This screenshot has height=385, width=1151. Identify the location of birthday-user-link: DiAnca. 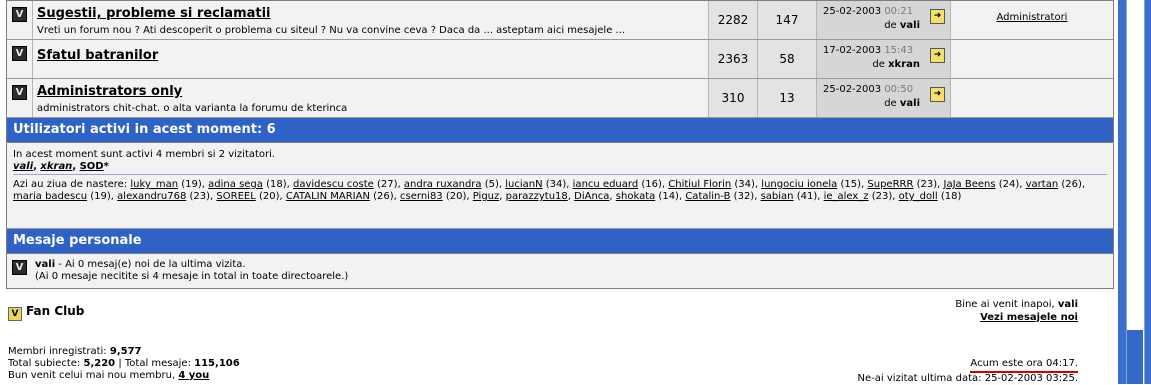
(591, 196).